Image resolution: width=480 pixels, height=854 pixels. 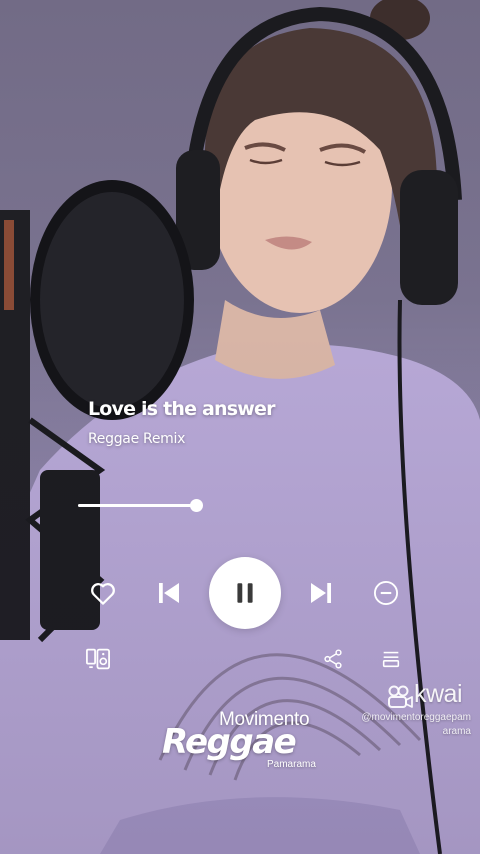 I want to click on devices-speaker-icon, so click(x=98, y=659).